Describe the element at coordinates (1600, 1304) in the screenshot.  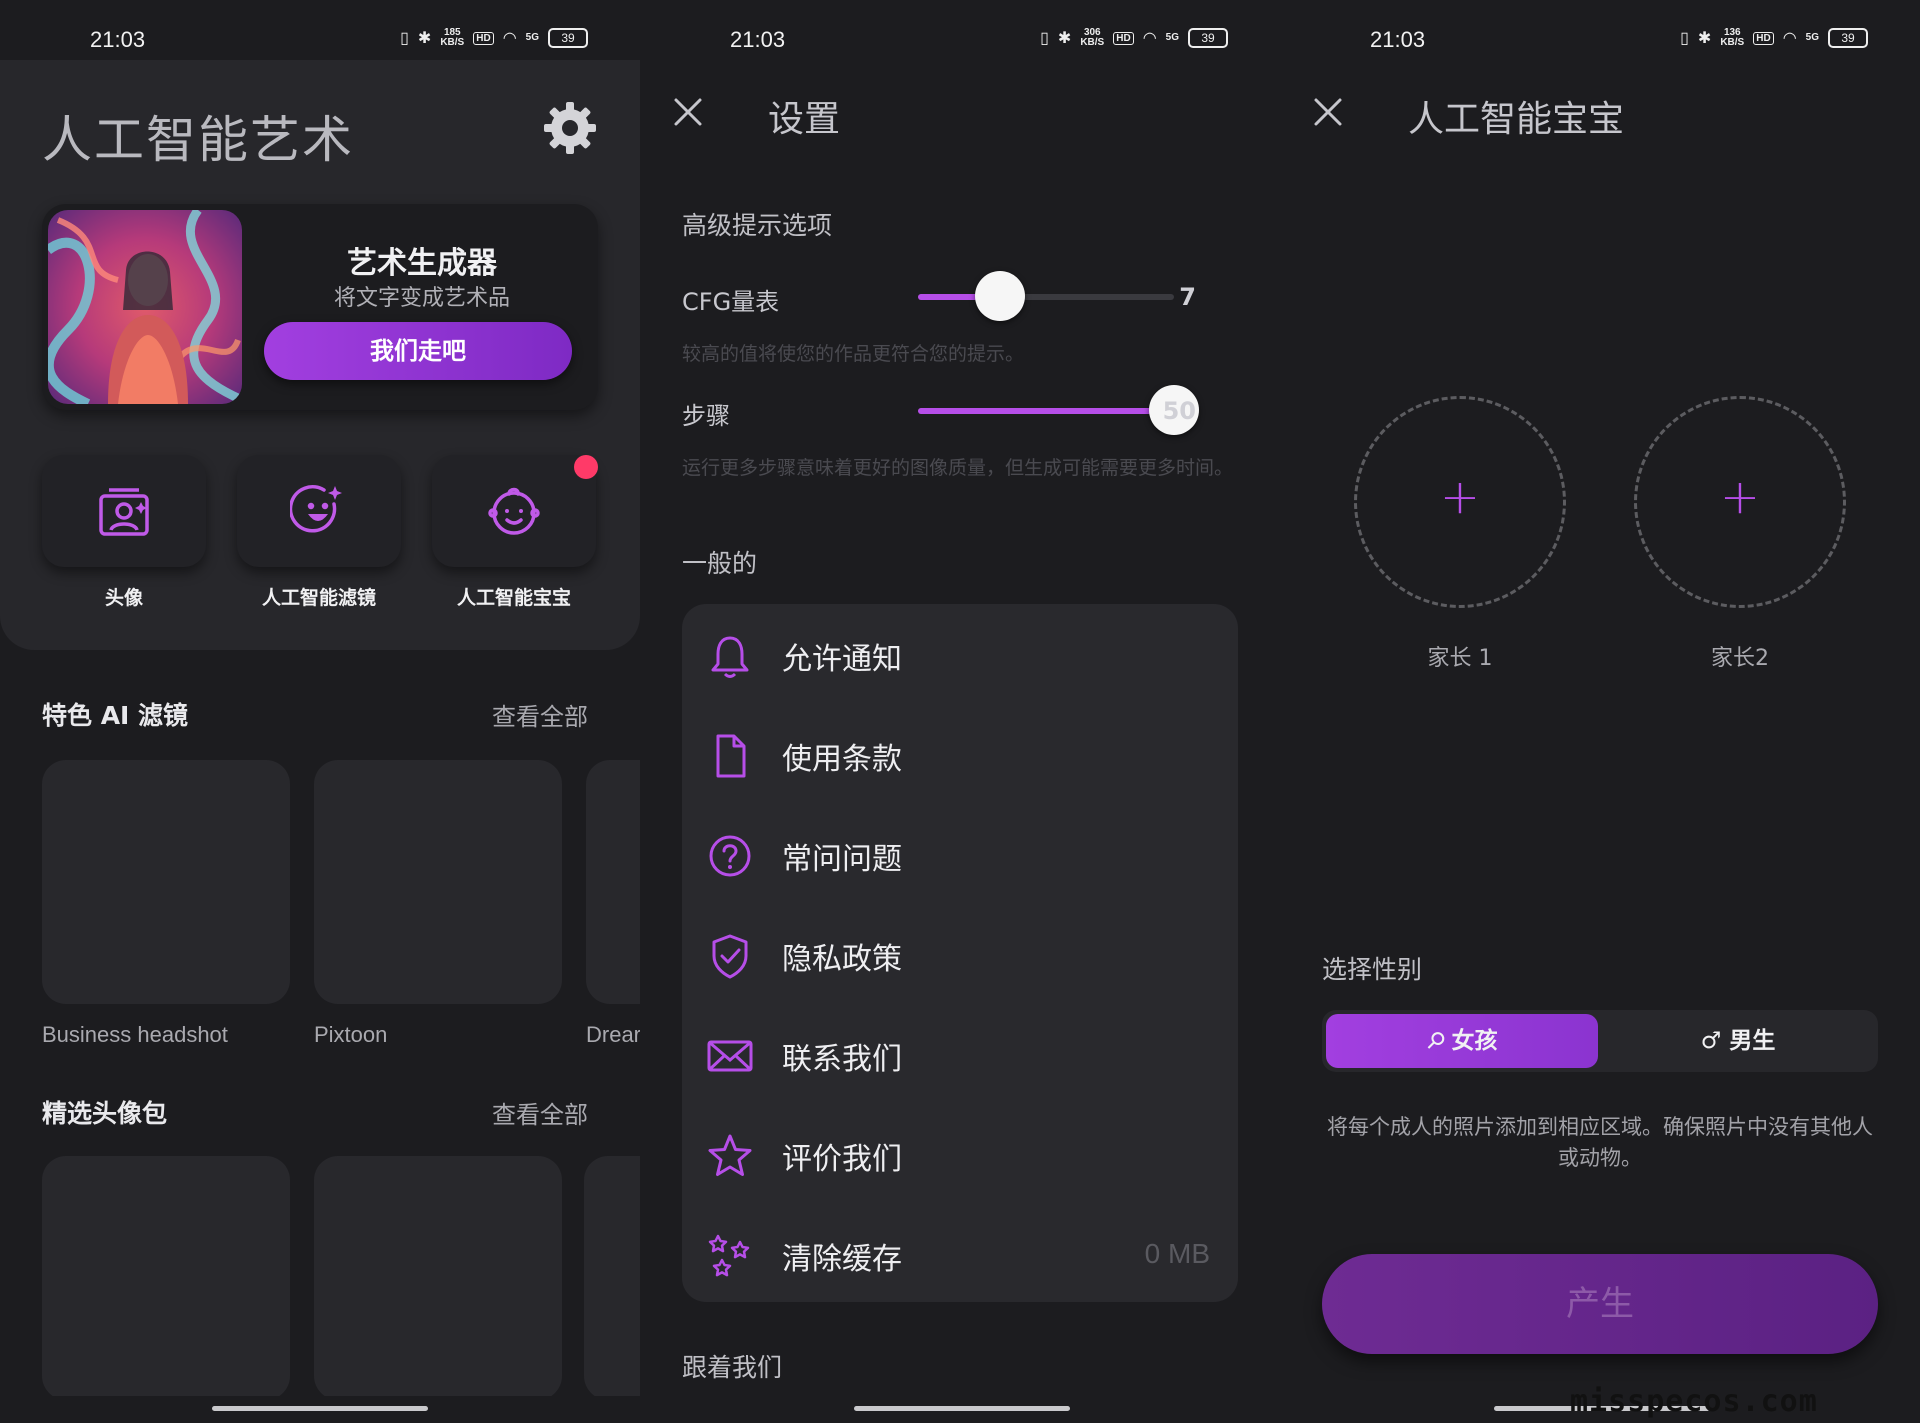
I see `generate-button: 产生` at that location.